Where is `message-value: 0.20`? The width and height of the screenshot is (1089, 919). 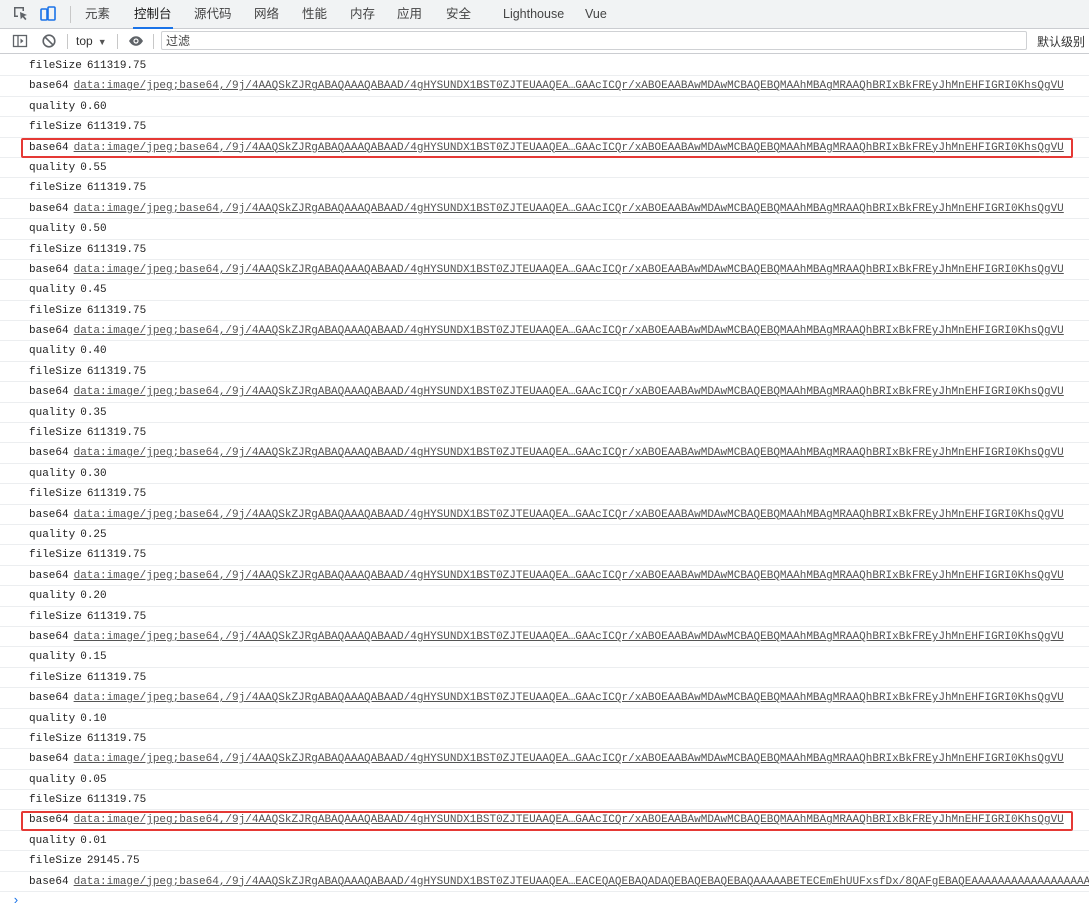
message-value: 0.20 is located at coordinates (93, 596).